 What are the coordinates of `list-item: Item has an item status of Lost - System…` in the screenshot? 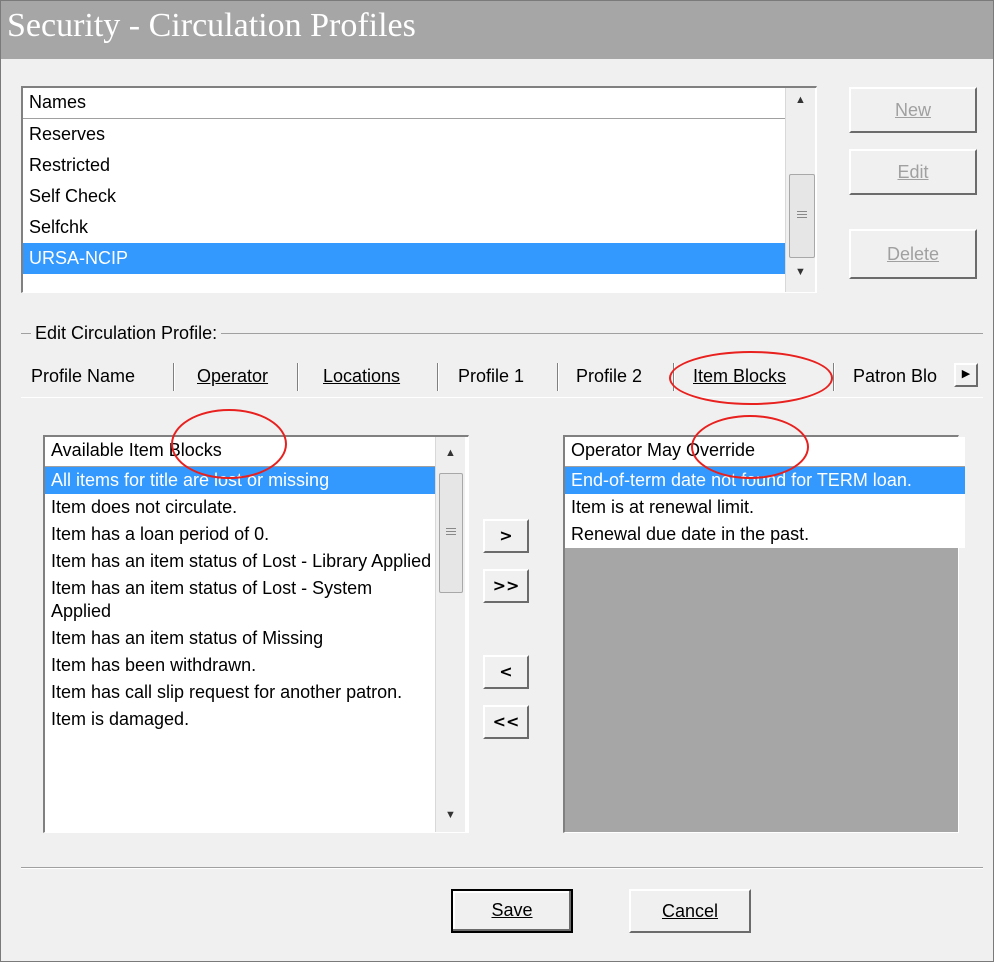 It's located at (239, 600).